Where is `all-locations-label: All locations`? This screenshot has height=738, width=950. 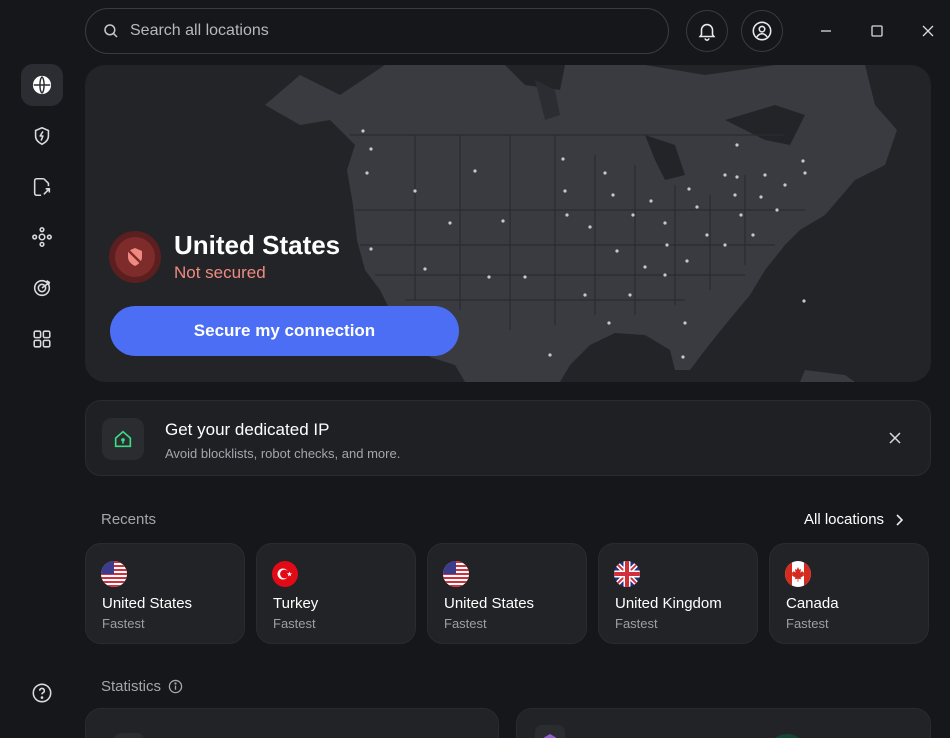 all-locations-label: All locations is located at coordinates (844, 519).